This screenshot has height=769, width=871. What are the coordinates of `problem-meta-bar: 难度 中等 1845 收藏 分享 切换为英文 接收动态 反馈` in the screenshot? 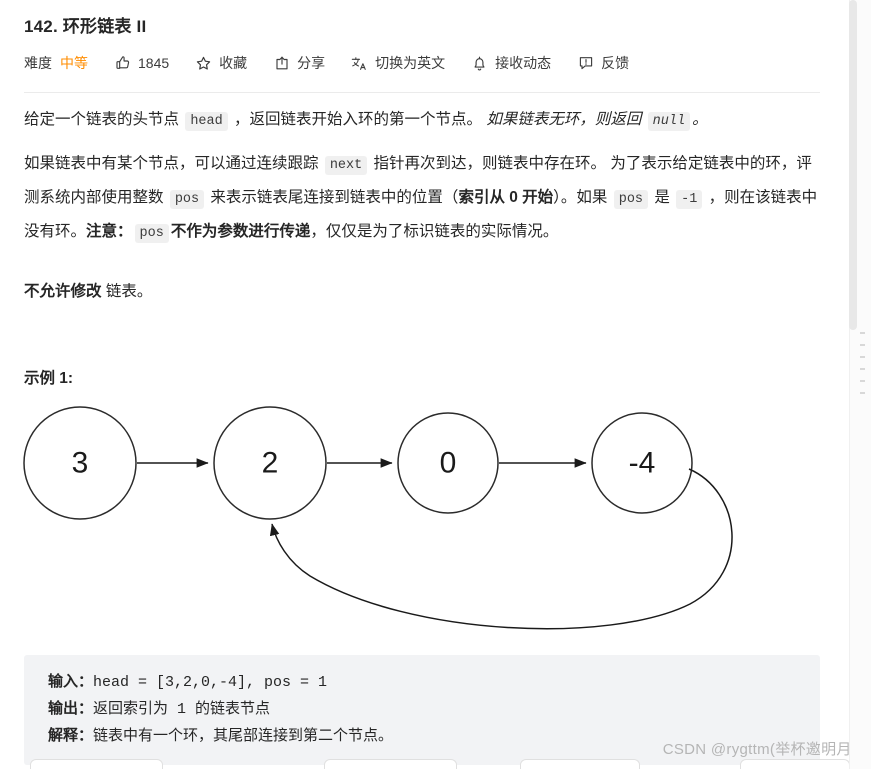 It's located at (339, 63).